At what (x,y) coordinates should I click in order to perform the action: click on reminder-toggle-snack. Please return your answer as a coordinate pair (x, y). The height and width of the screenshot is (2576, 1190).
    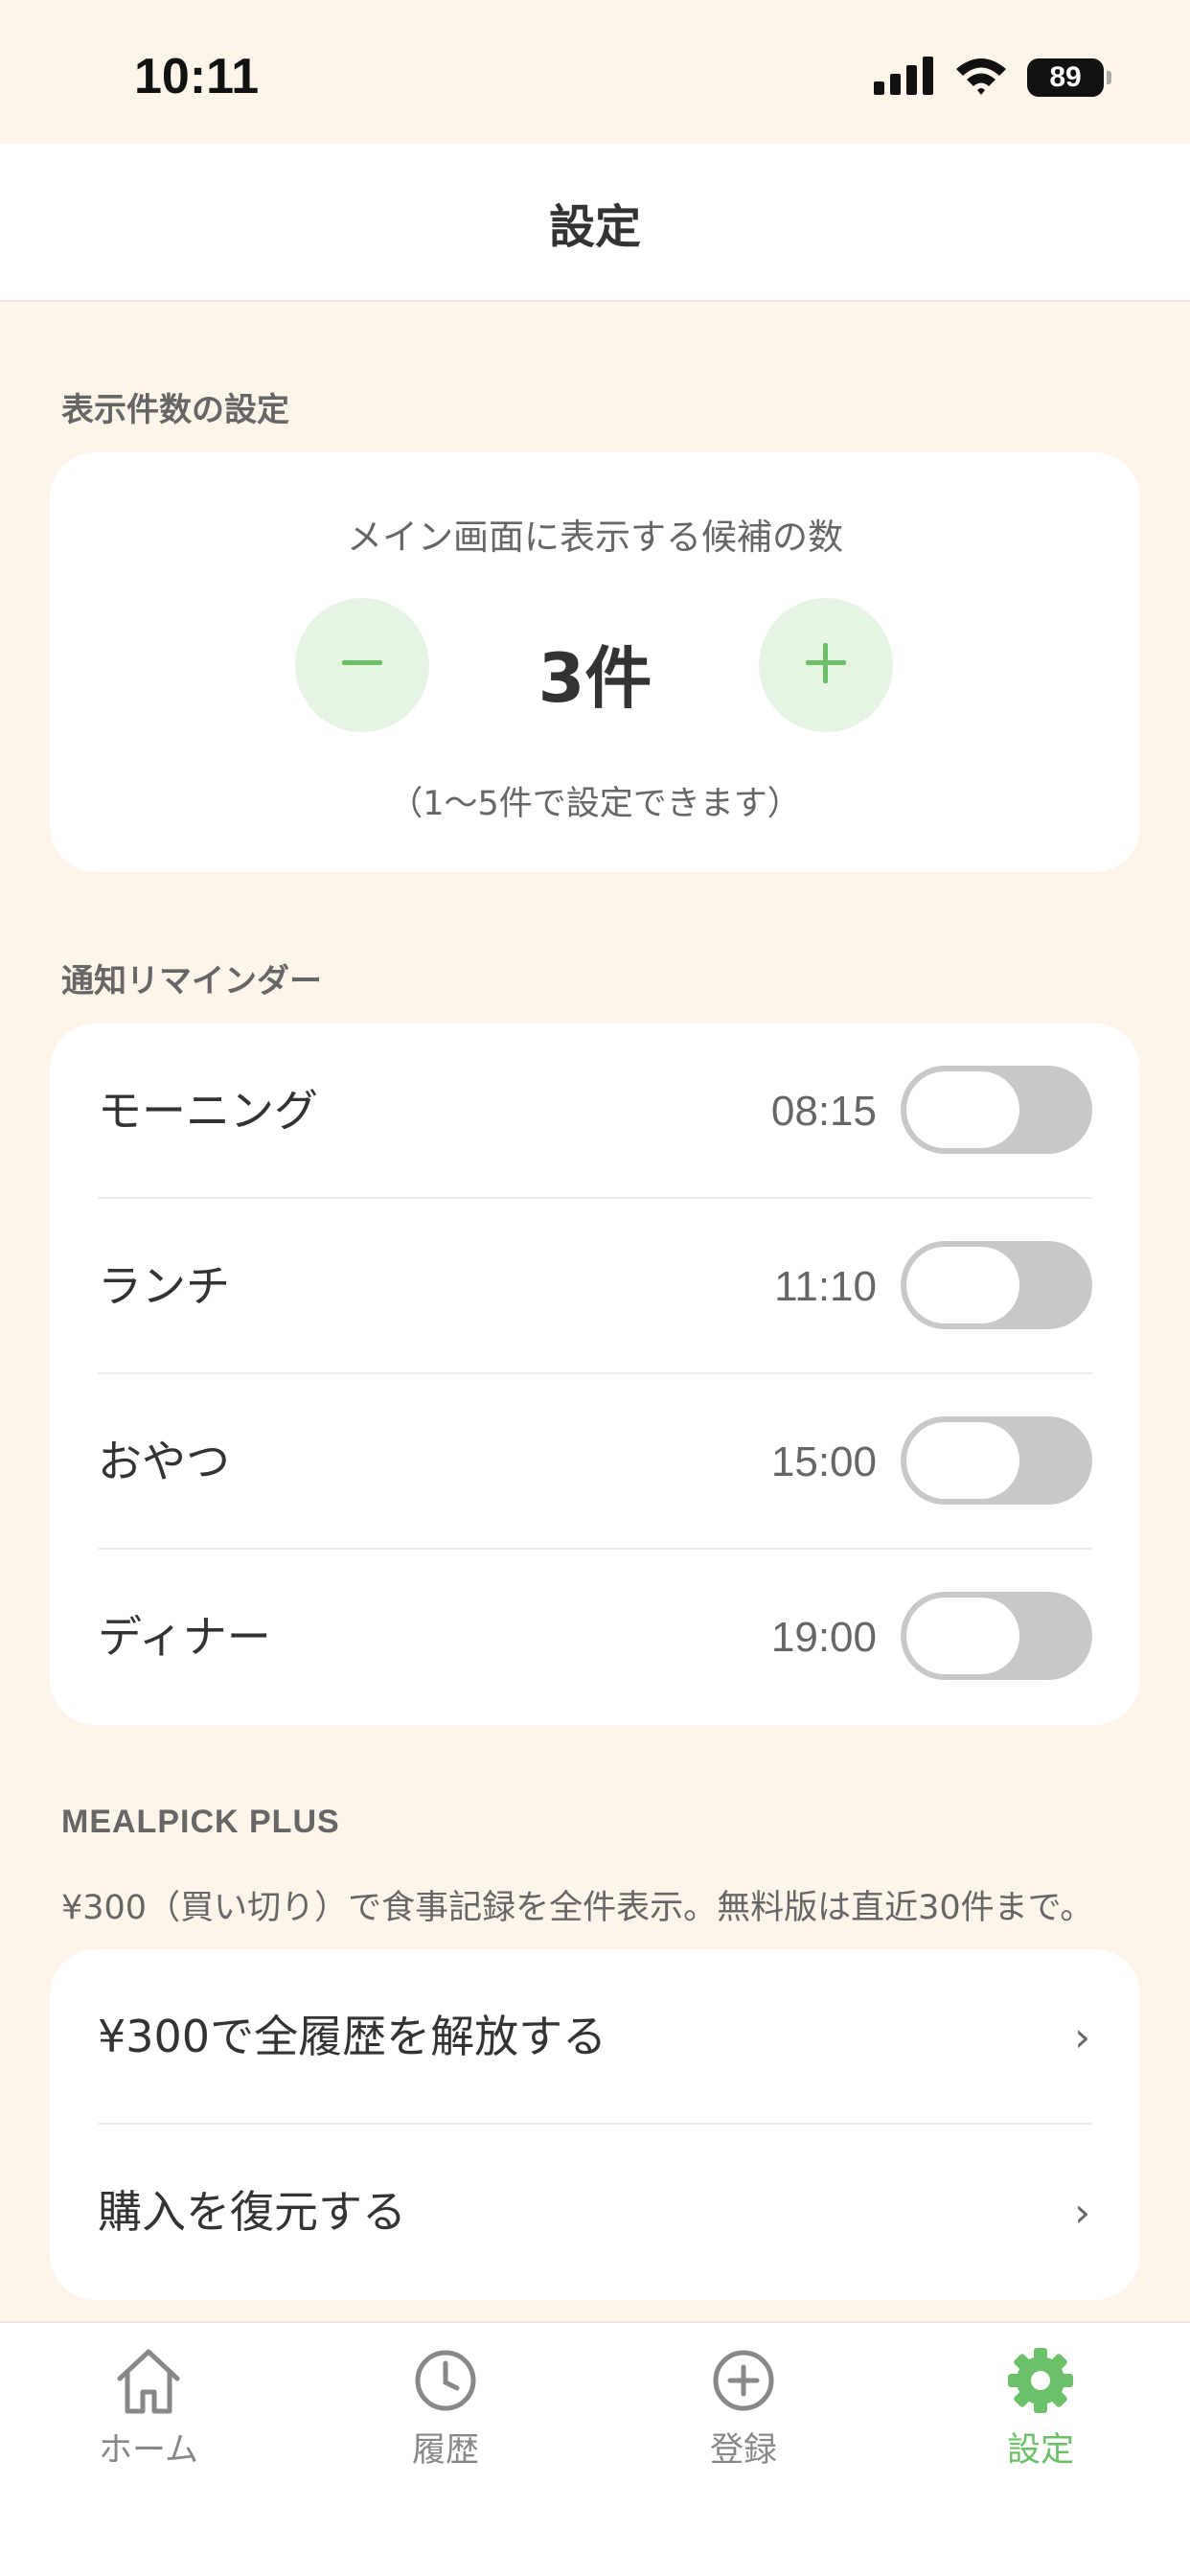
    Looking at the image, I should click on (997, 1460).